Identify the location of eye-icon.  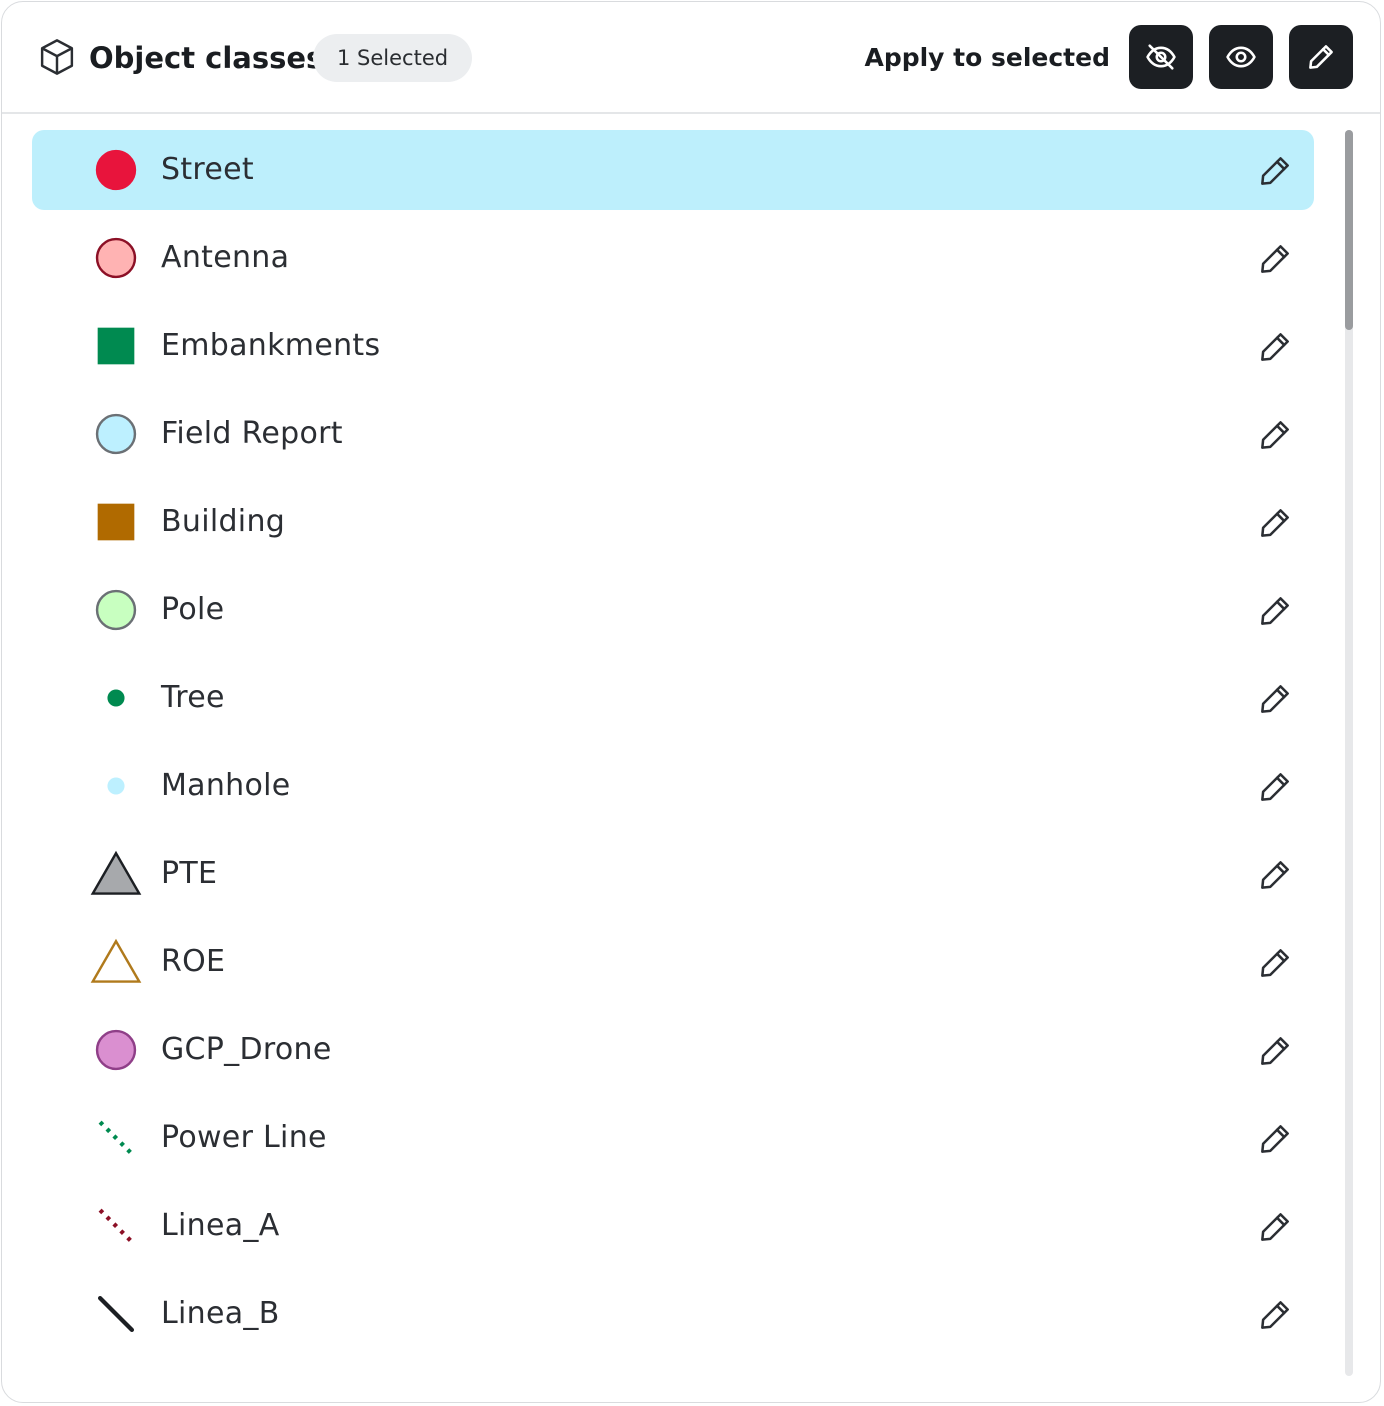
(1241, 57).